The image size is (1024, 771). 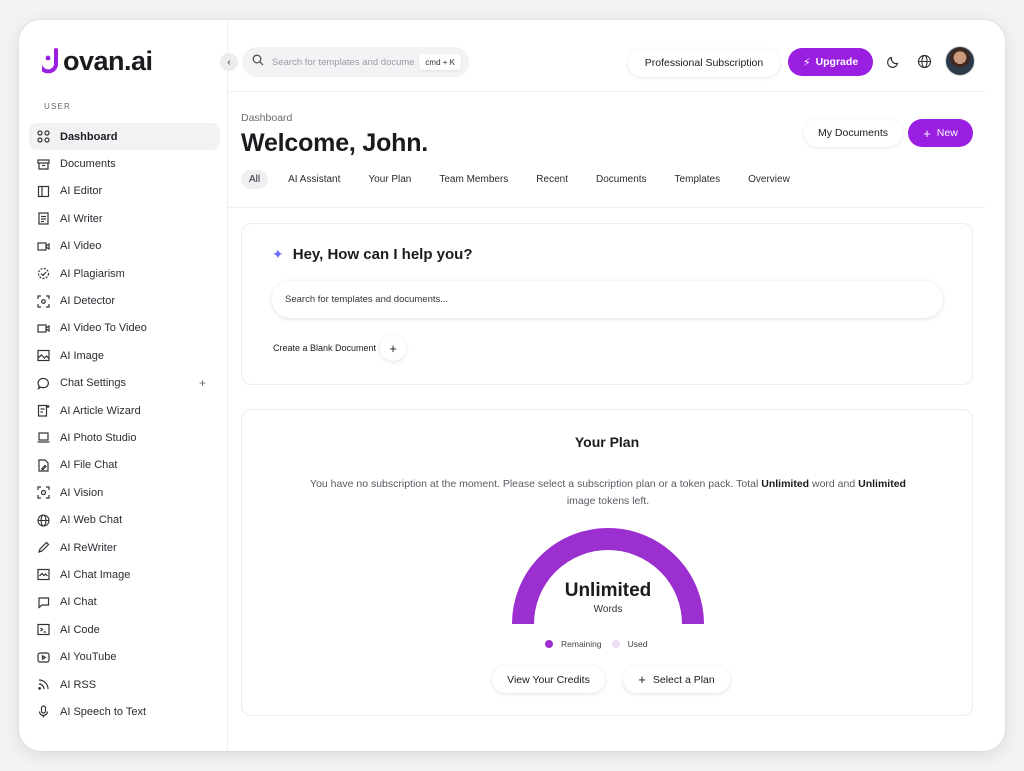 What do you see at coordinates (88, 657) in the screenshot?
I see `sidebar-item-label: AI YouTube` at bounding box center [88, 657].